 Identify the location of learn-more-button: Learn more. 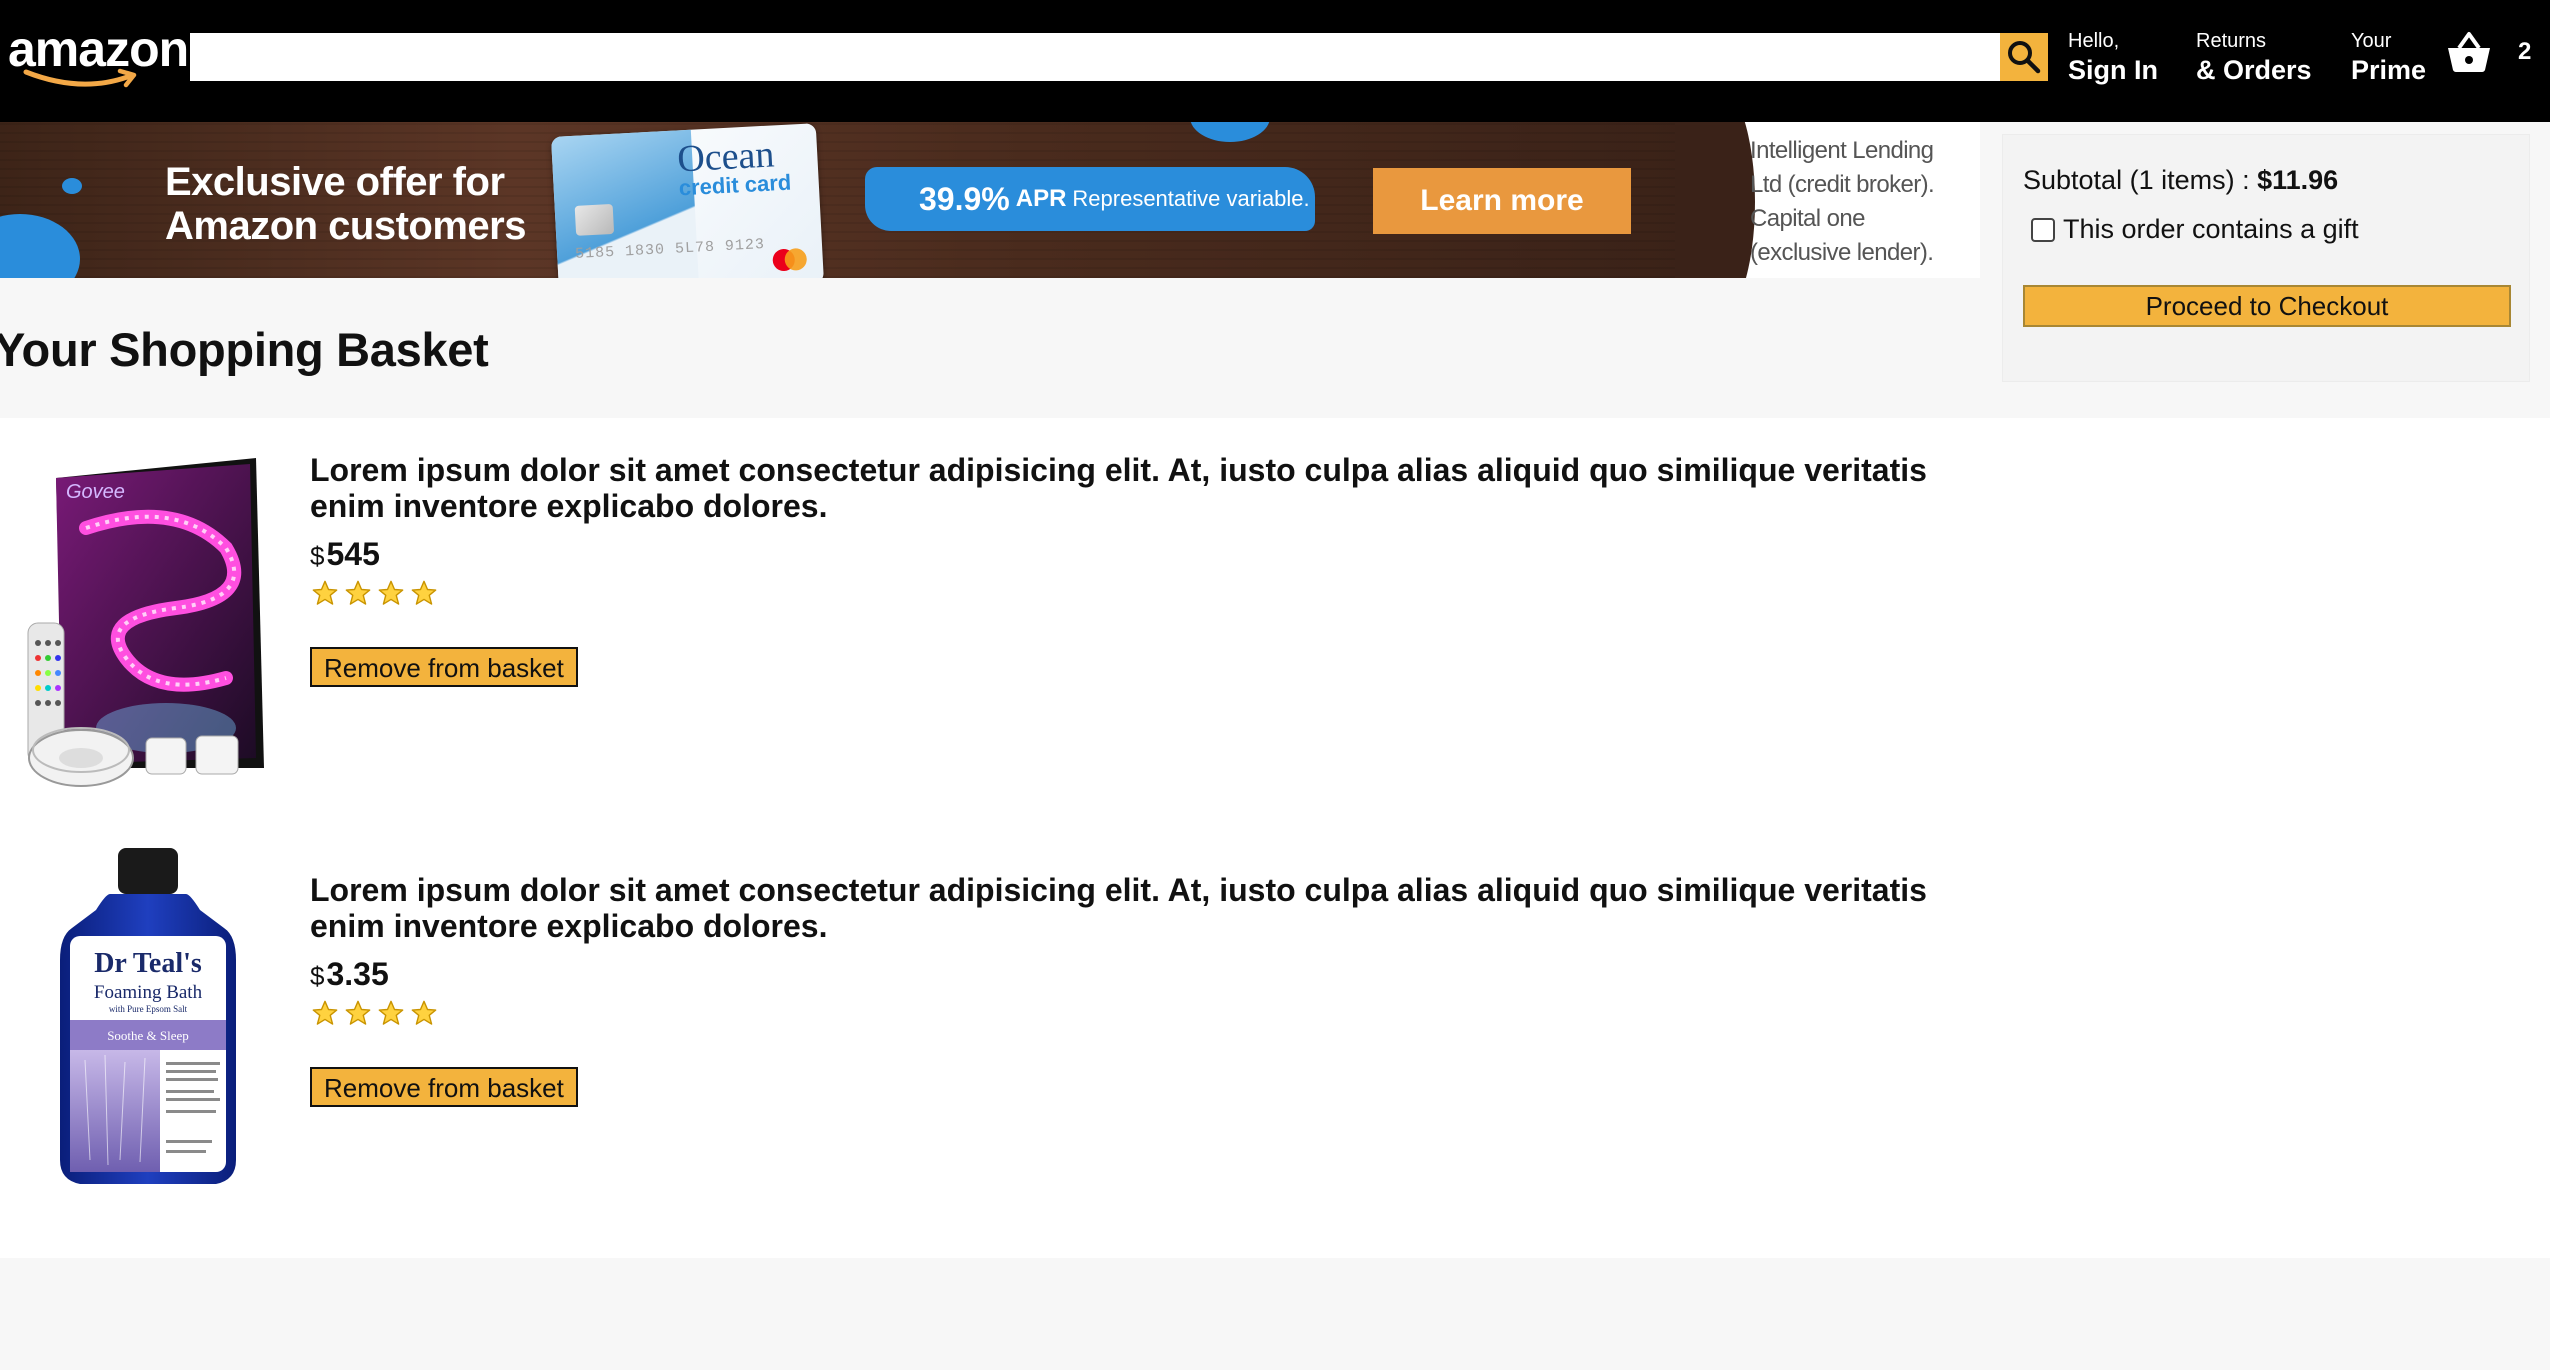
(1502, 201).